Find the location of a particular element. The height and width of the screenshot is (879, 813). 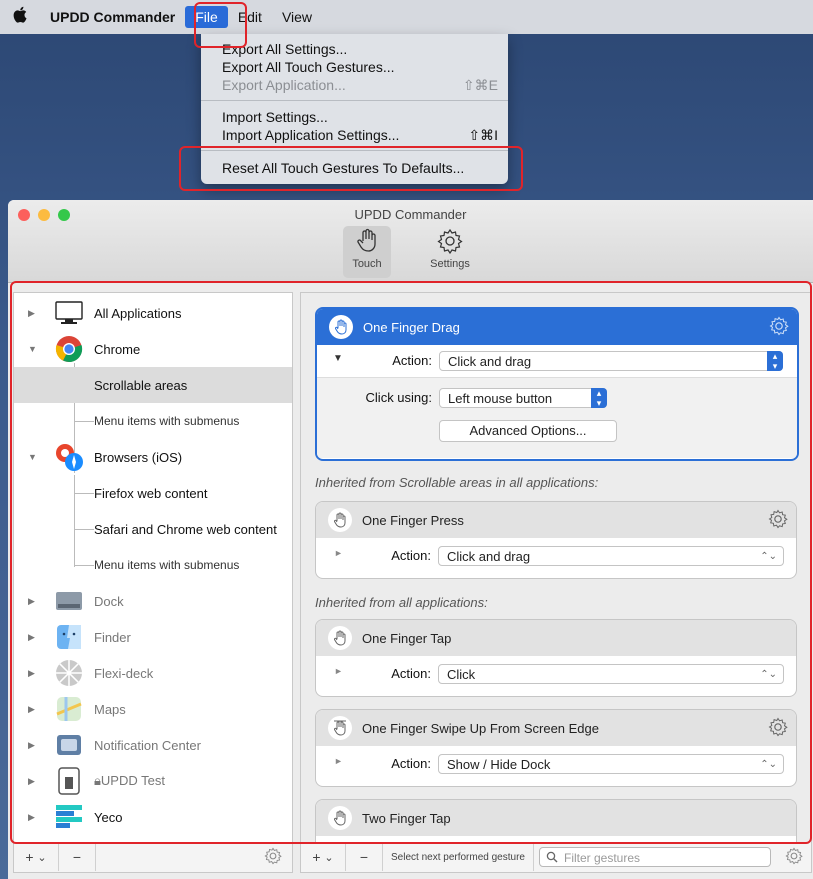

gesture-header: One Finger Press is located at coordinates (556, 520).